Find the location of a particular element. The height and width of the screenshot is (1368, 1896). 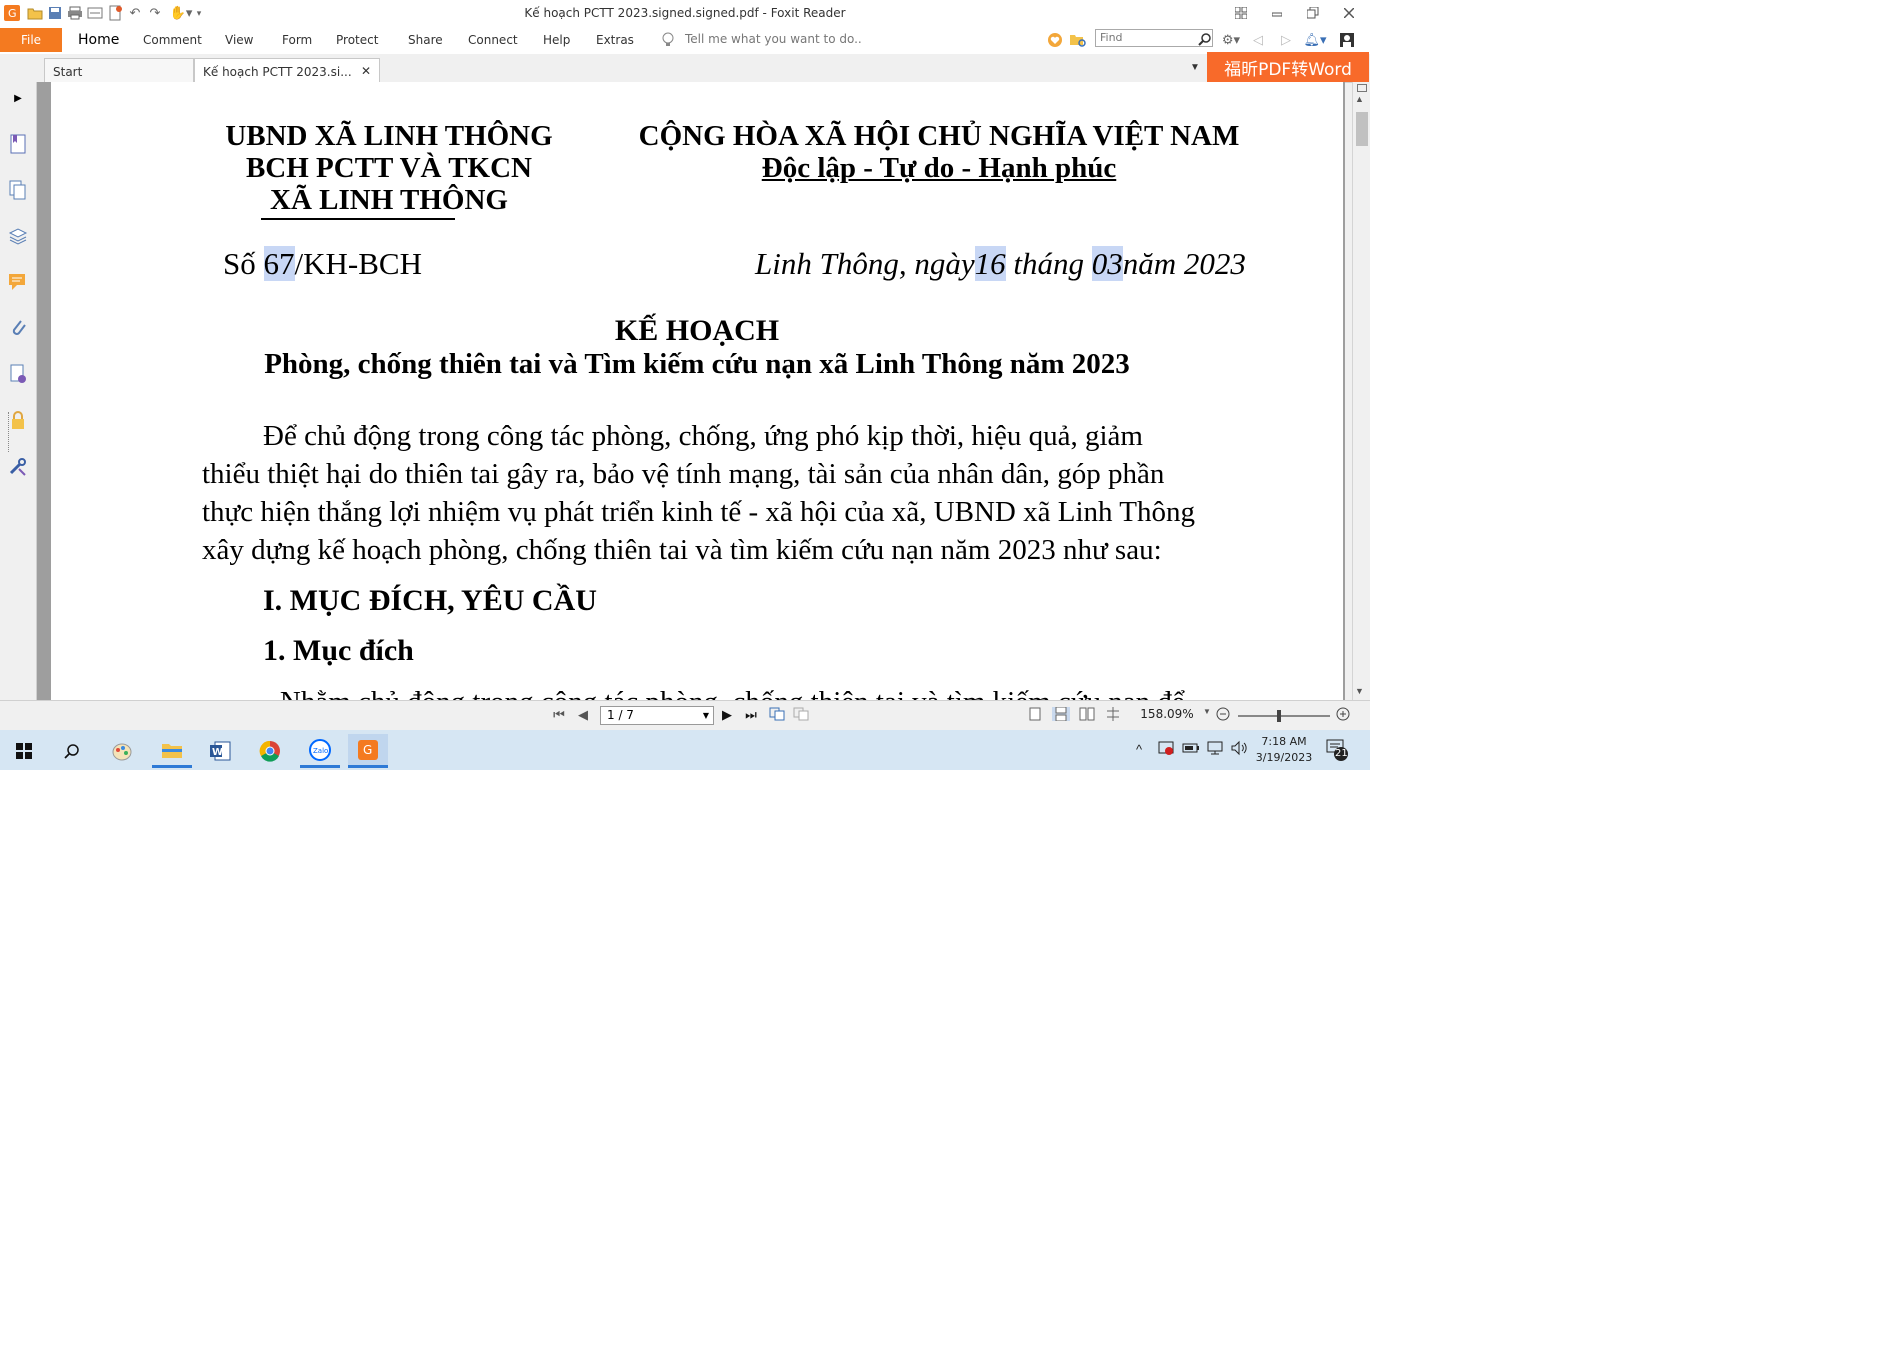

battery-icon is located at coordinates (1191, 749).